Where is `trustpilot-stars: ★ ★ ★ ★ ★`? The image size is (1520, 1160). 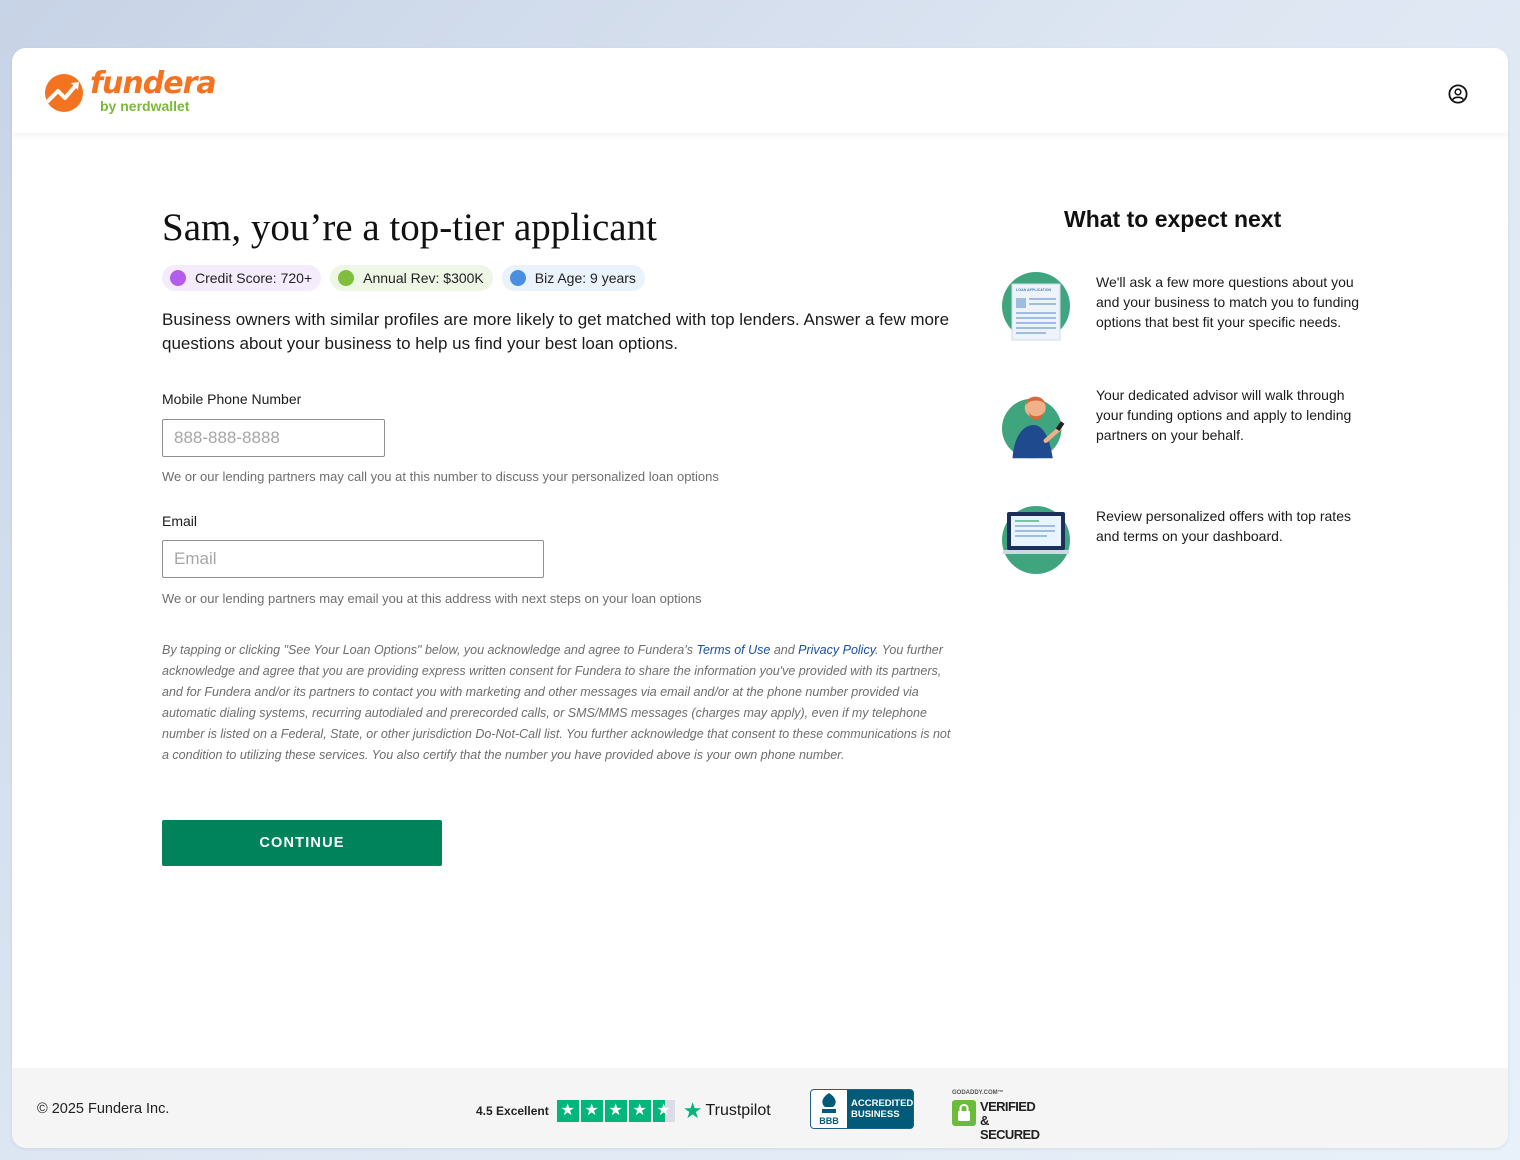
trustpilot-stars: ★ ★ ★ ★ ★ is located at coordinates (615, 1111).